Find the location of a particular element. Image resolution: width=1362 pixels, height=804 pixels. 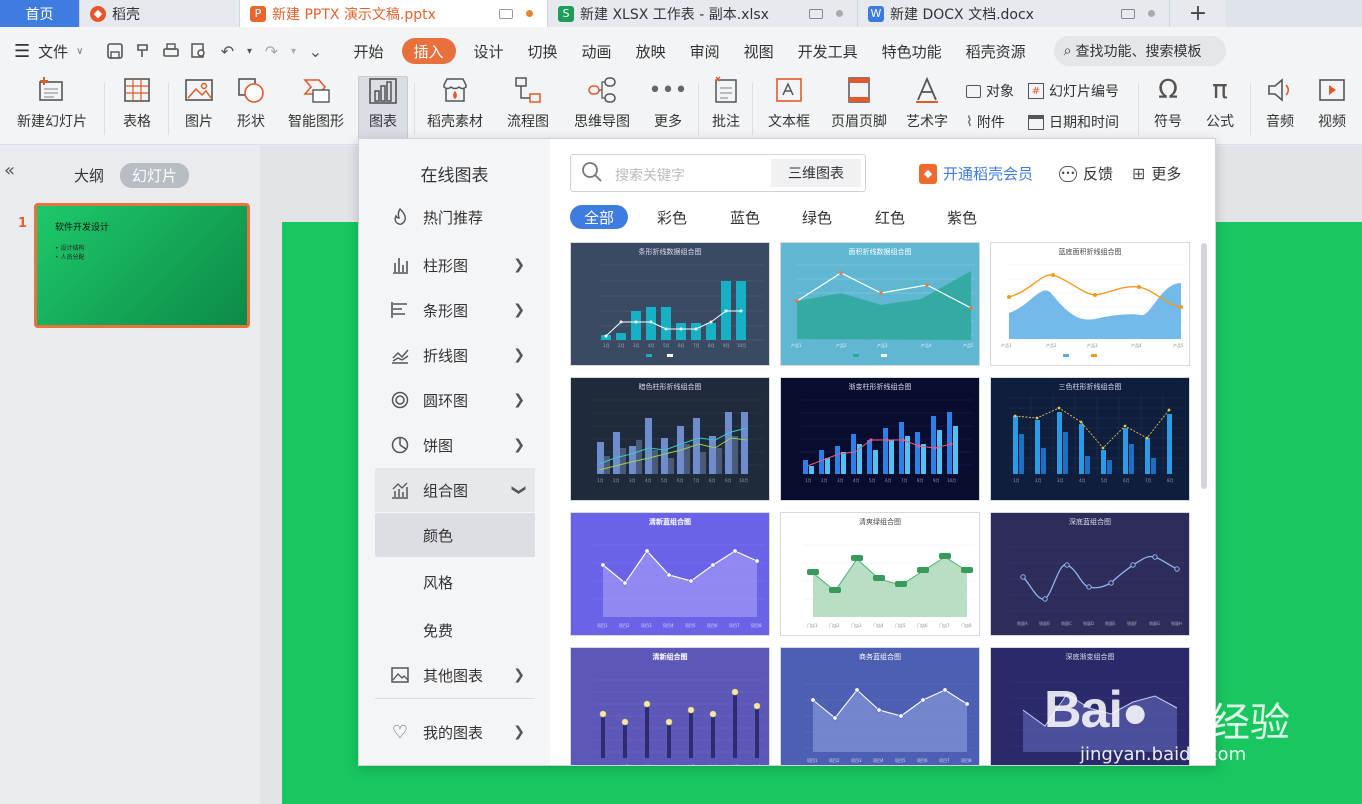

svg-text: 销量B is located at coordinates (1044, 623).